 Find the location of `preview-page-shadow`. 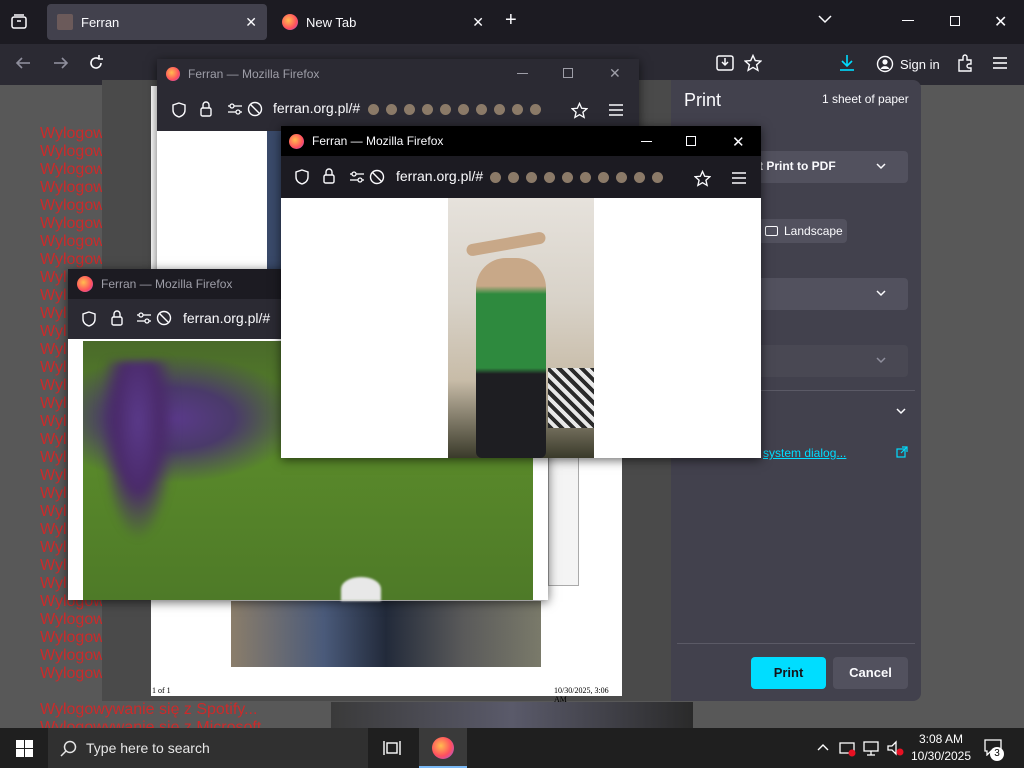

preview-page-shadow is located at coordinates (563, 520).